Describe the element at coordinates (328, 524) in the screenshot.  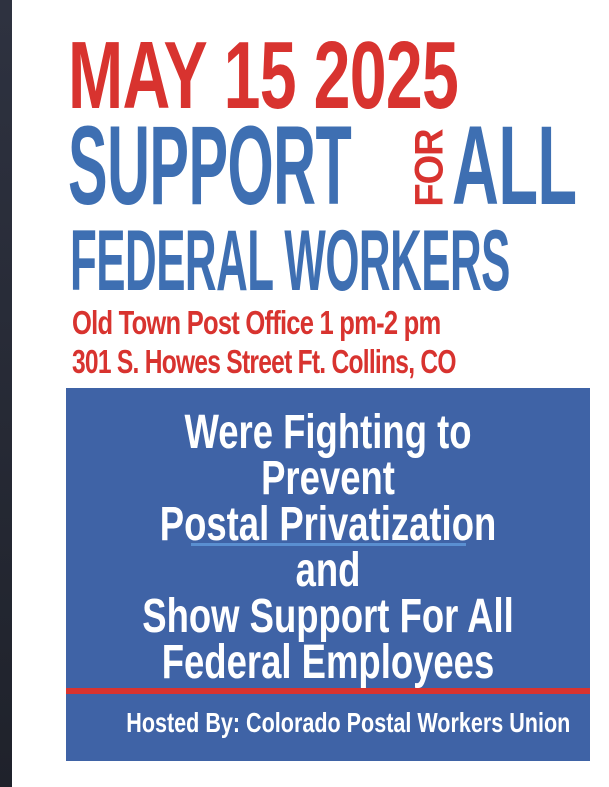
I see `message-line: Postal Privatization` at that location.